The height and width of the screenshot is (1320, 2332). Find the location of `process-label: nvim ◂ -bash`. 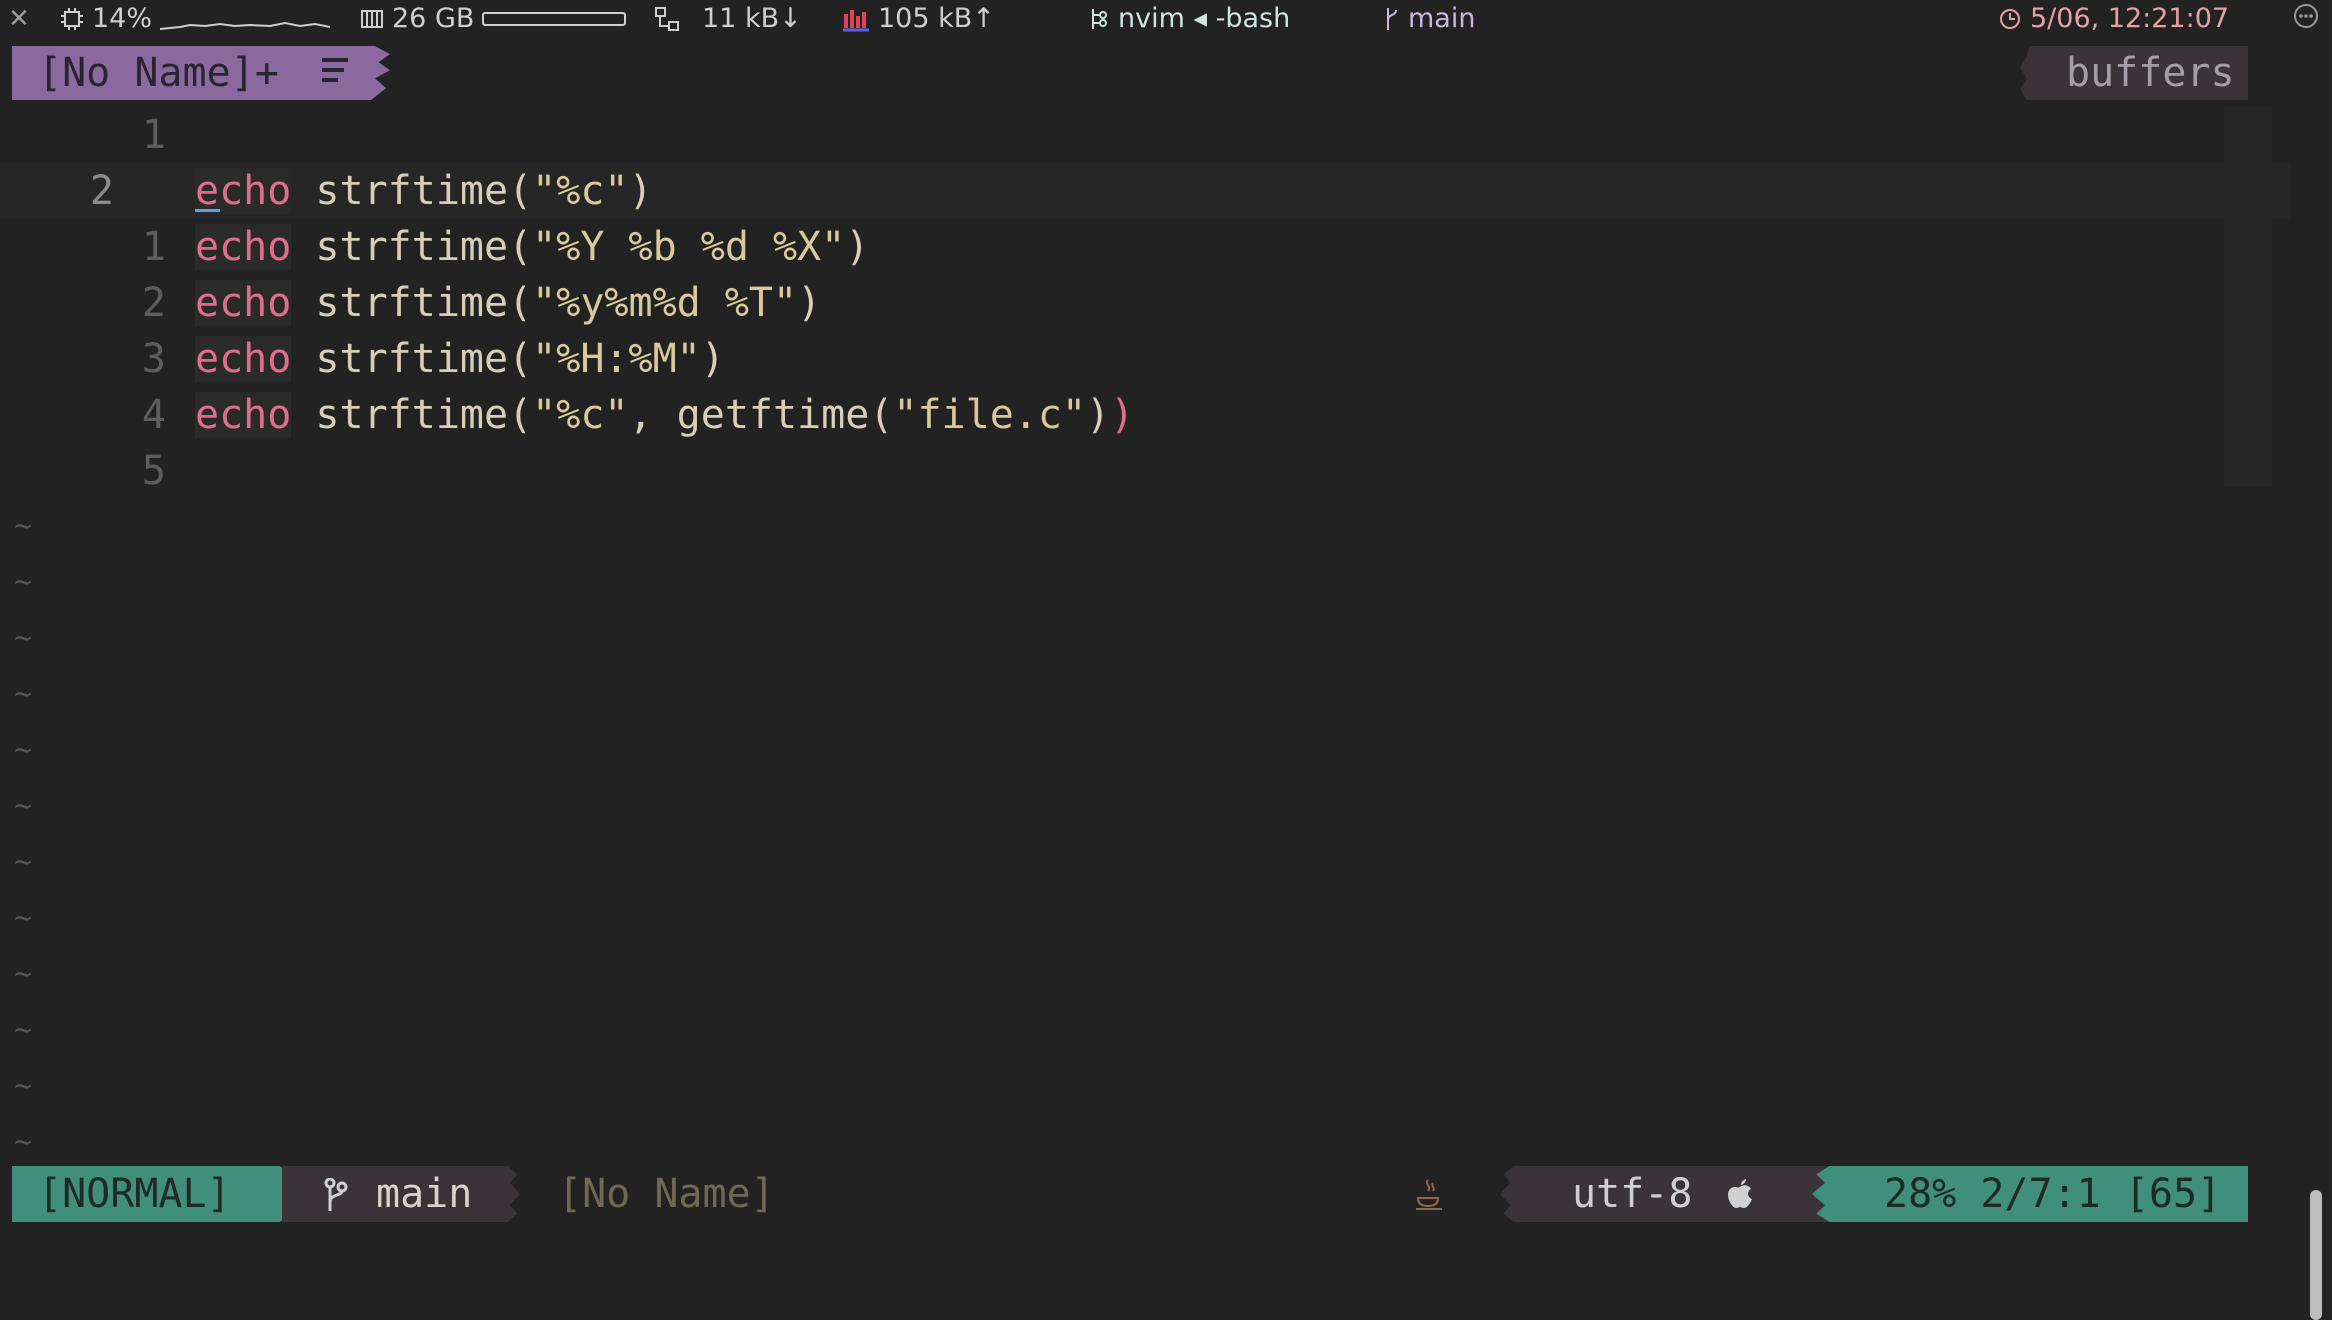

process-label: nvim ◂ -bash is located at coordinates (1204, 18).